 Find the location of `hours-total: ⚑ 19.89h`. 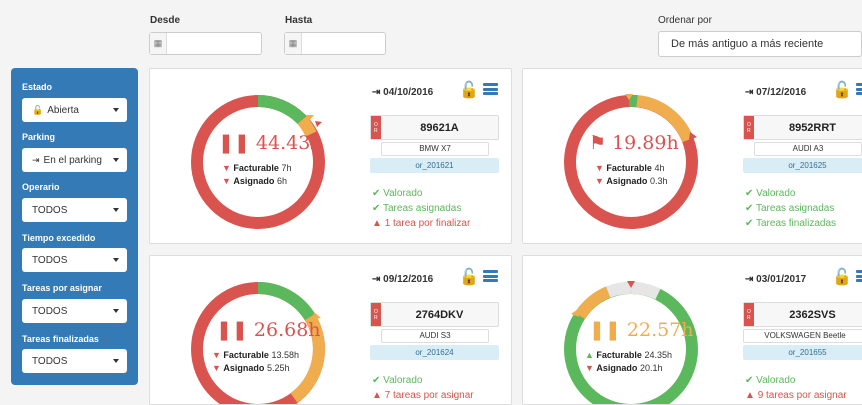

hours-total: ⚑ 19.89h is located at coordinates (634, 143).